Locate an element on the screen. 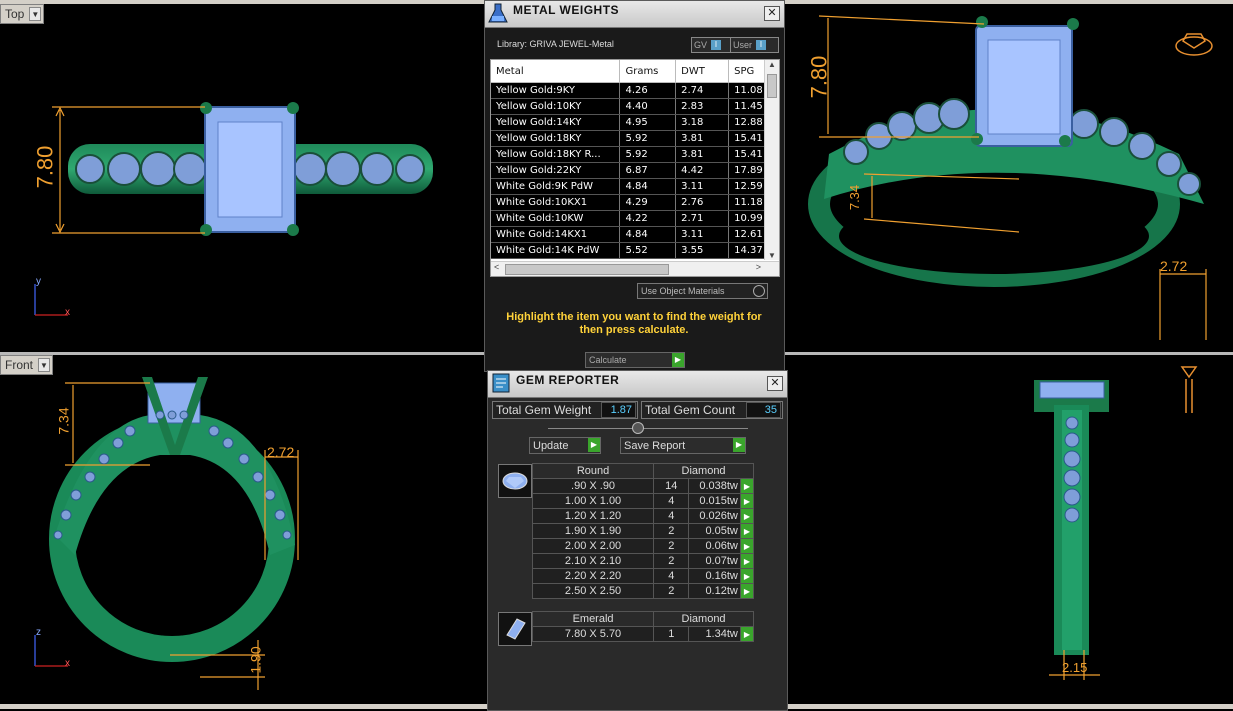 This screenshot has width=1233, height=711. use-object-materials-toggle: Use Object Materials is located at coordinates (702, 291).